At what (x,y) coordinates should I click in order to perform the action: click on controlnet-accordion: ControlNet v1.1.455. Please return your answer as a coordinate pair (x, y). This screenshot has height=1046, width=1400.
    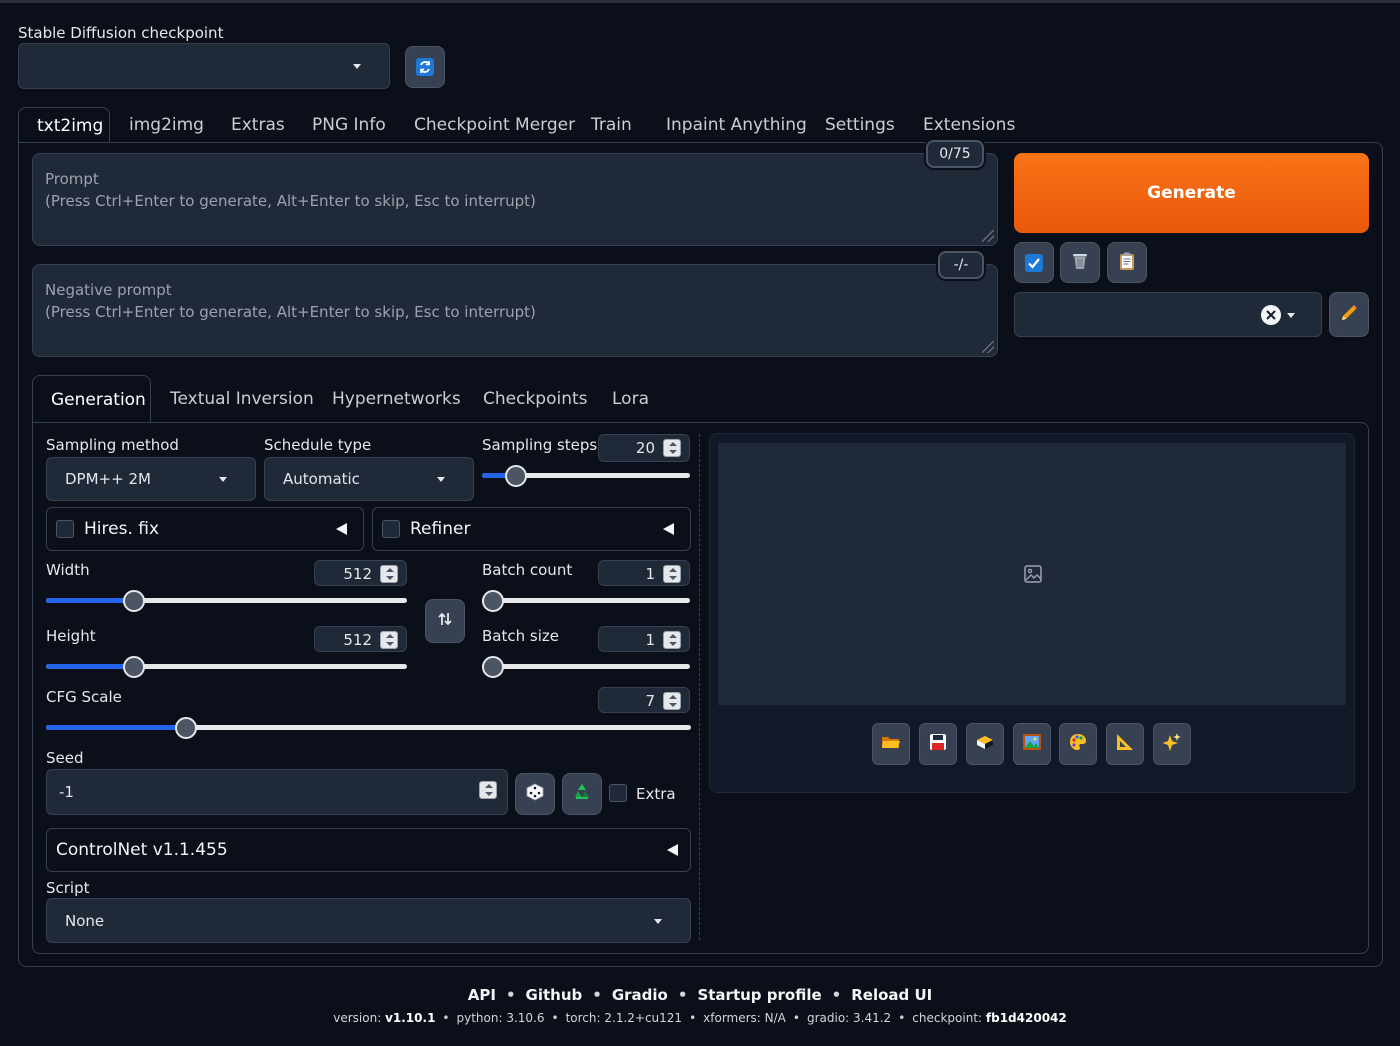
    Looking at the image, I should click on (368, 850).